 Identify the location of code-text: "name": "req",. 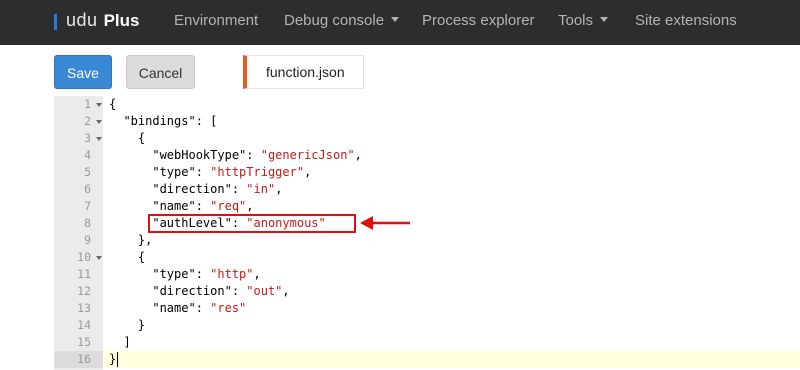
(181, 206).